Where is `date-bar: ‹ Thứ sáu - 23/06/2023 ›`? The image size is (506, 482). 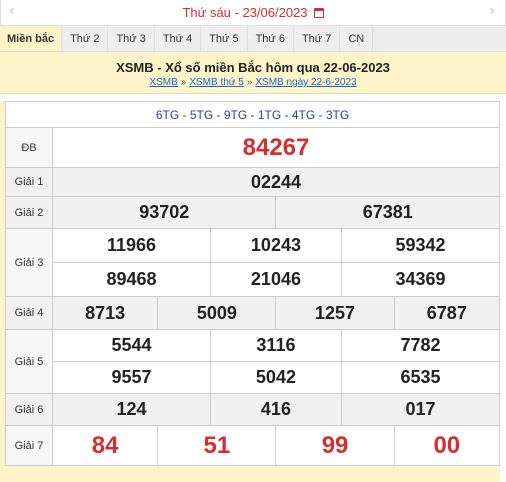 date-bar: ‹ Thứ sáu - 23/06/2023 › is located at coordinates (253, 13).